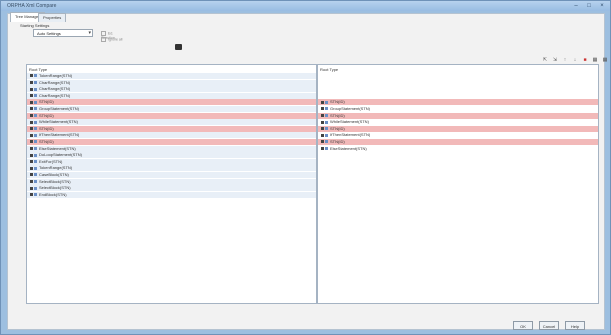 This screenshot has width=611, height=335. Describe the element at coordinates (32, 6) in the screenshot. I see `window-title: ORPHA Xml Compare` at that location.